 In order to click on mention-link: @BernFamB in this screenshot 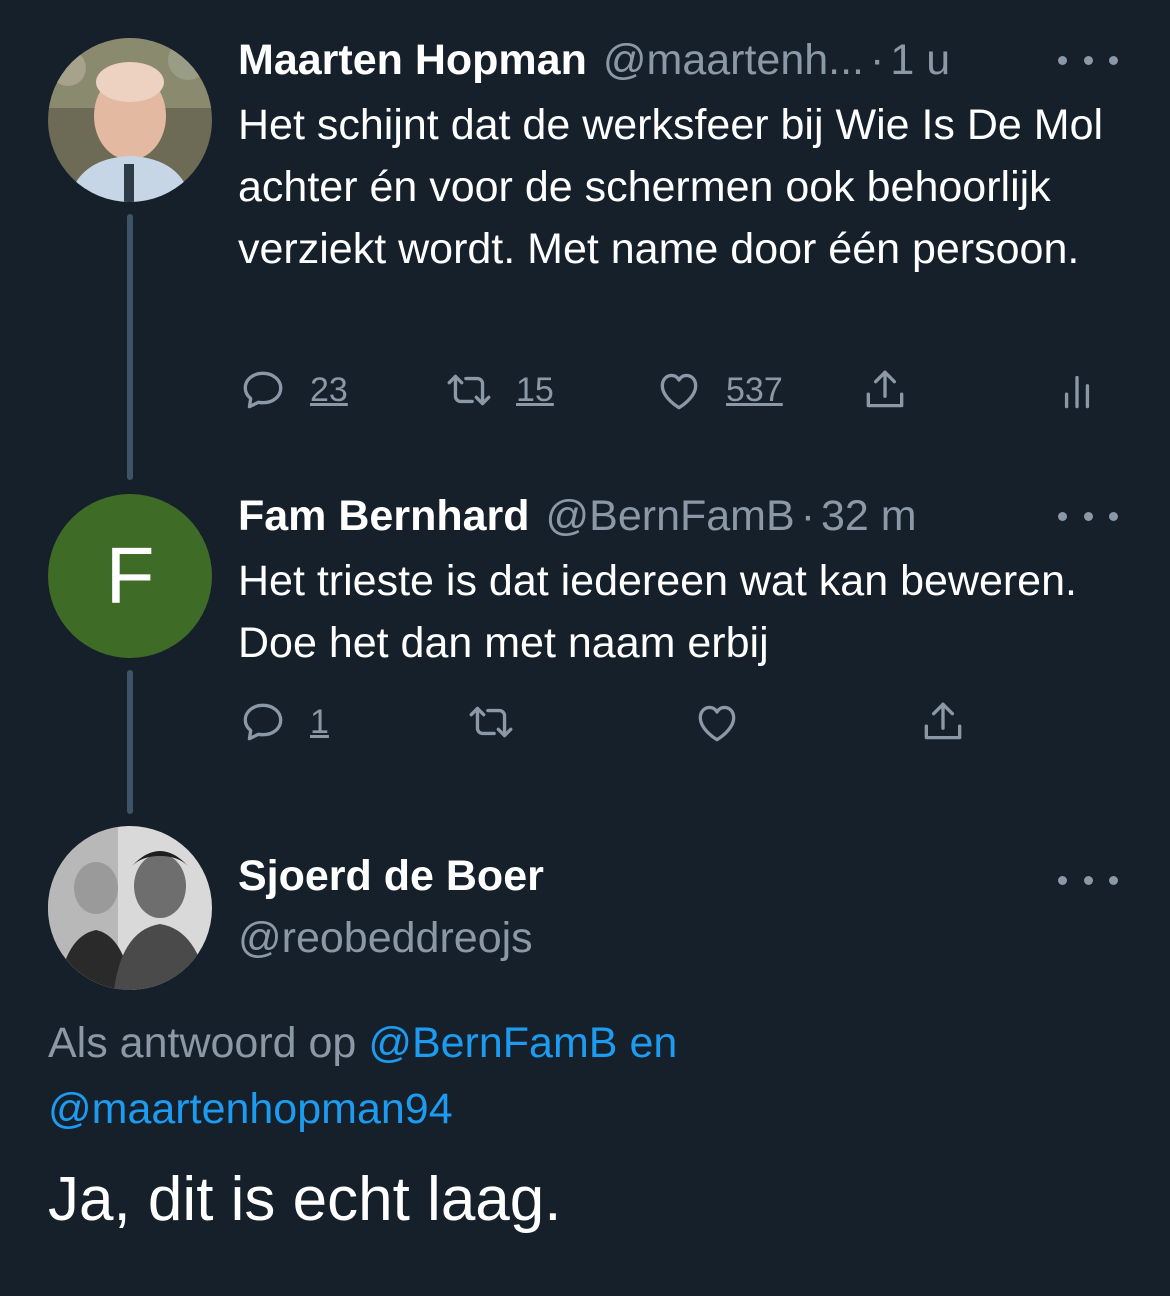, I will do `click(492, 1043)`.